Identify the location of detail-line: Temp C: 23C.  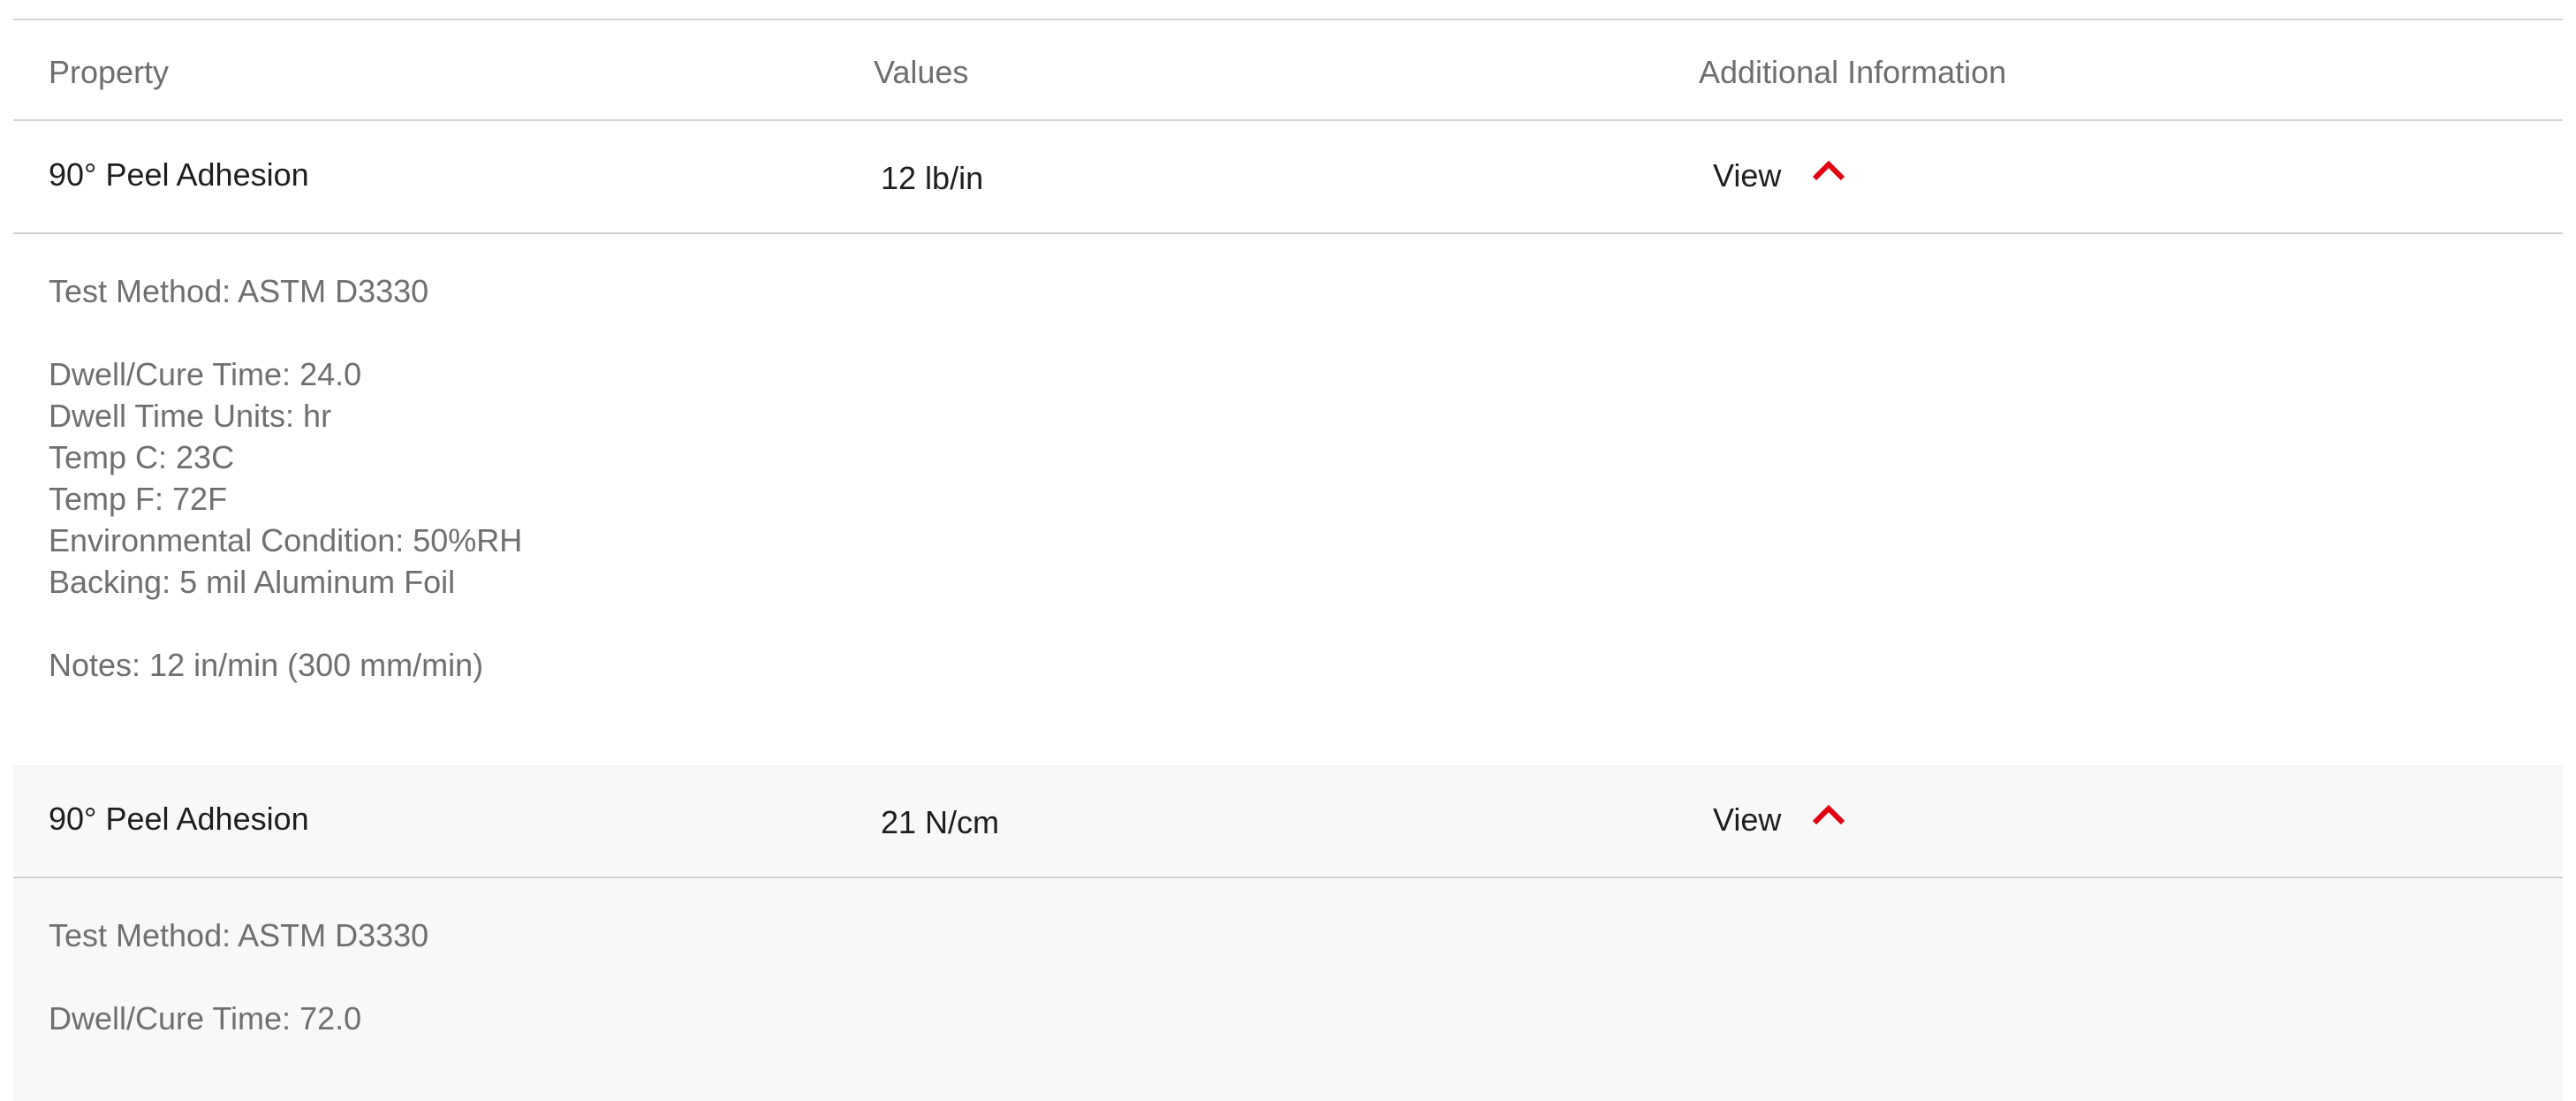
(142, 457).